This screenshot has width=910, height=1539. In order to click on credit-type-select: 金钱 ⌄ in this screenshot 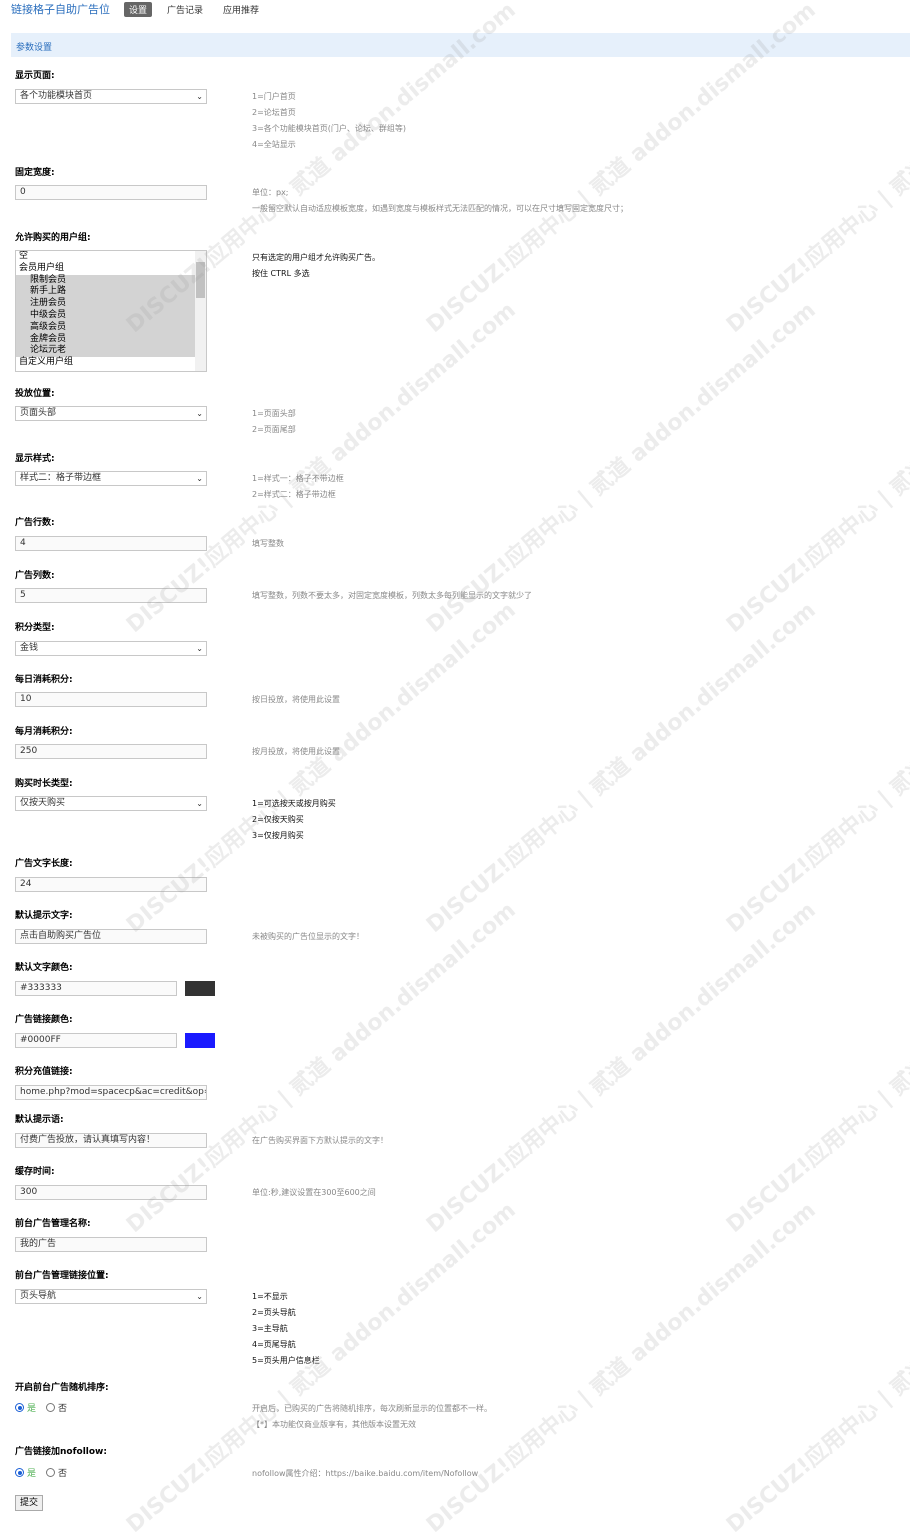, I will do `click(111, 648)`.